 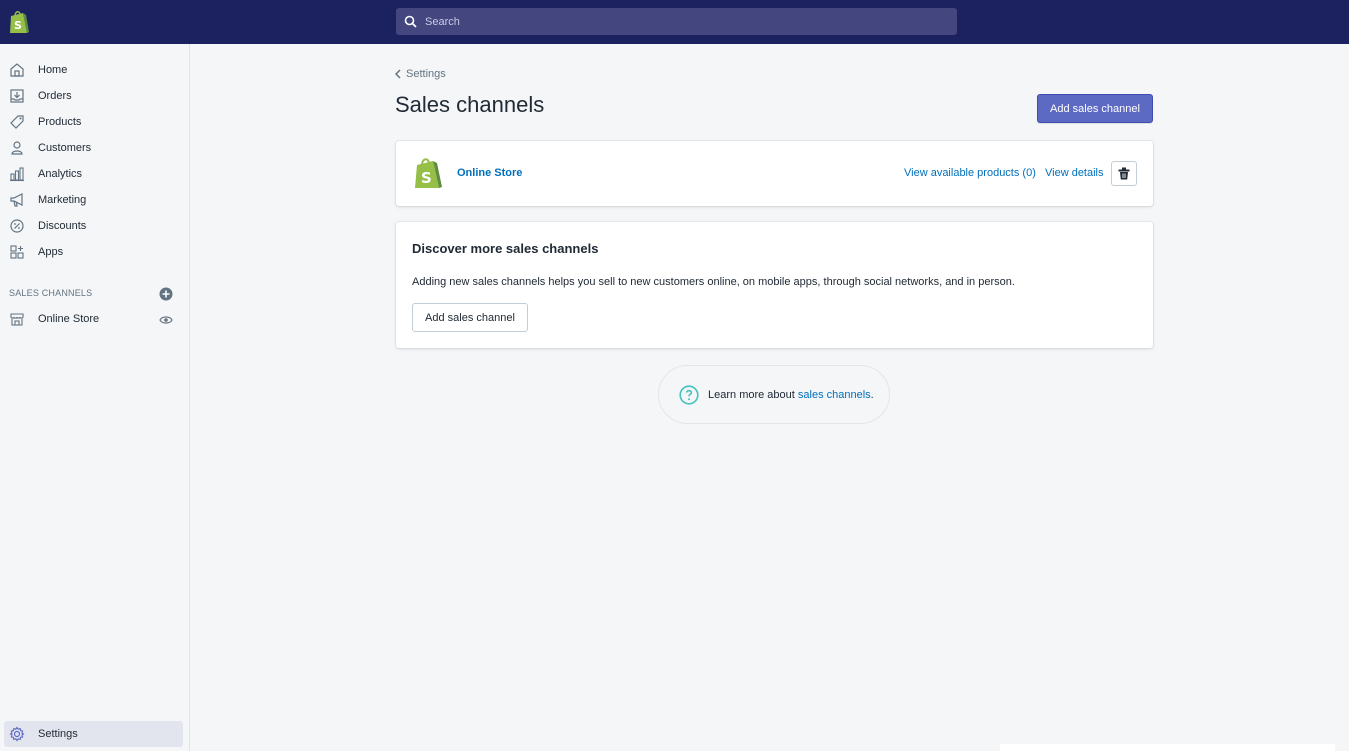 What do you see at coordinates (17, 148) in the screenshot?
I see `person-icon` at bounding box center [17, 148].